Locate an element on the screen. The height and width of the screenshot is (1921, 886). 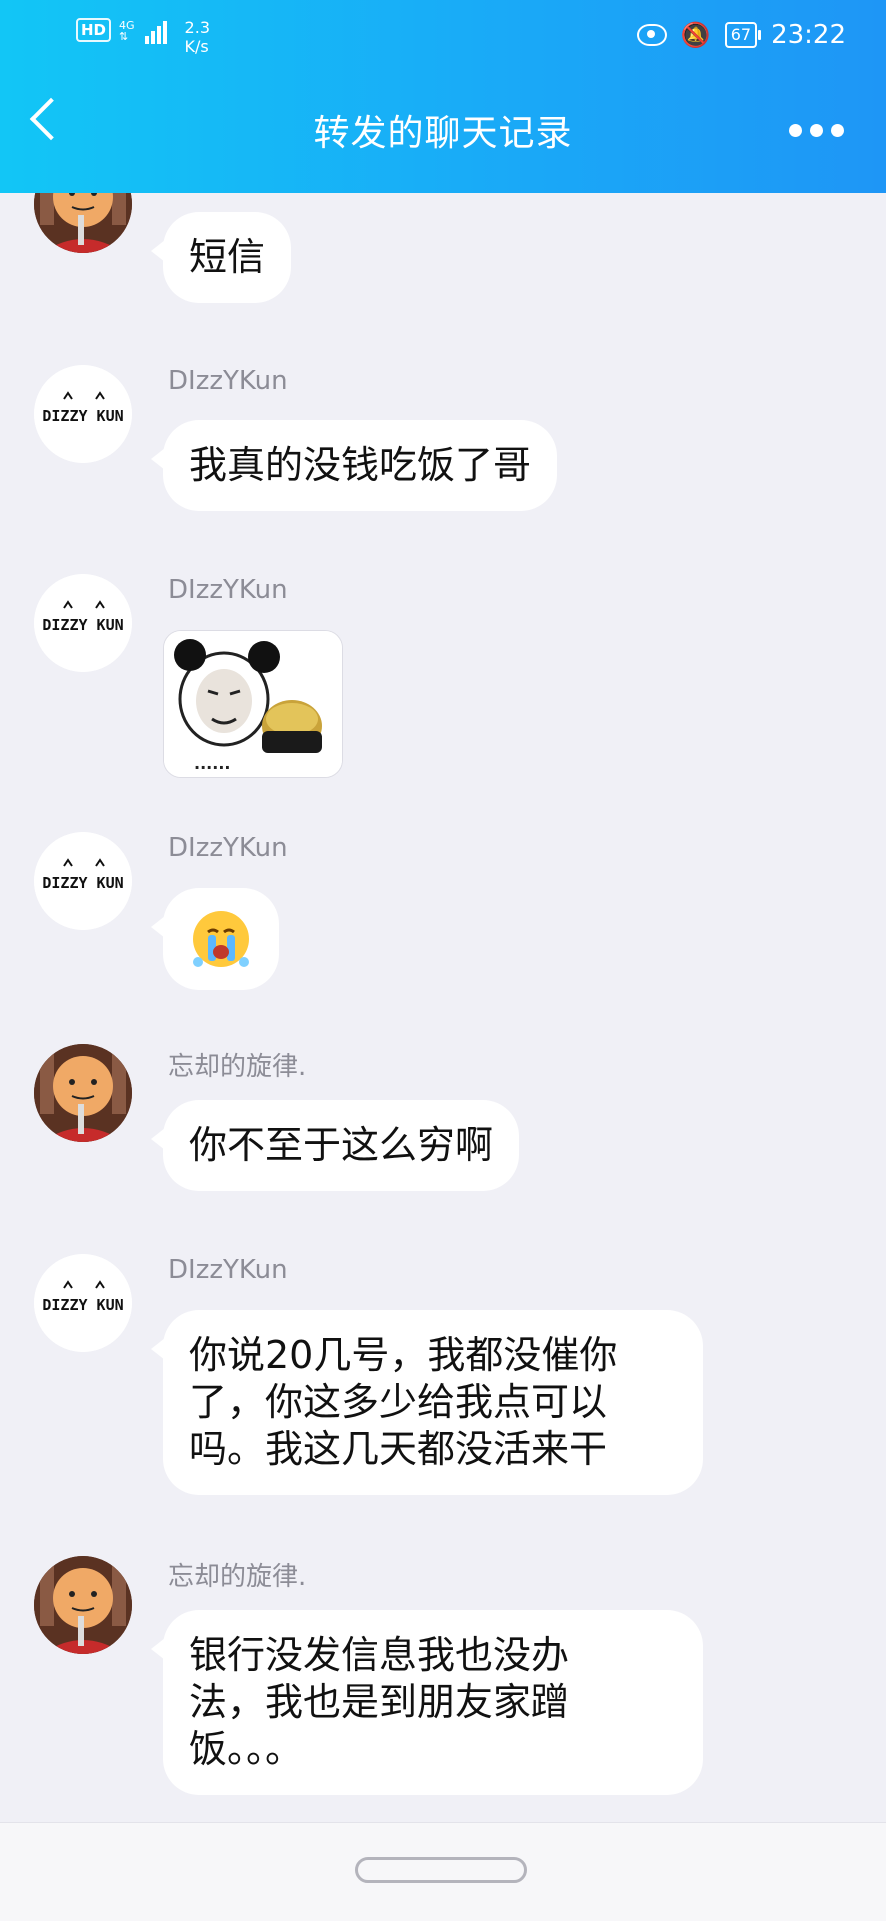
net-speed-unit: K/s is located at coordinates (196, 46).